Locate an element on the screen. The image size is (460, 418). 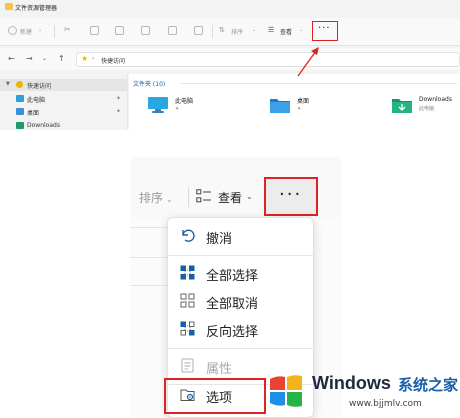
download-folder-icon is located at coordinates (402, 106).